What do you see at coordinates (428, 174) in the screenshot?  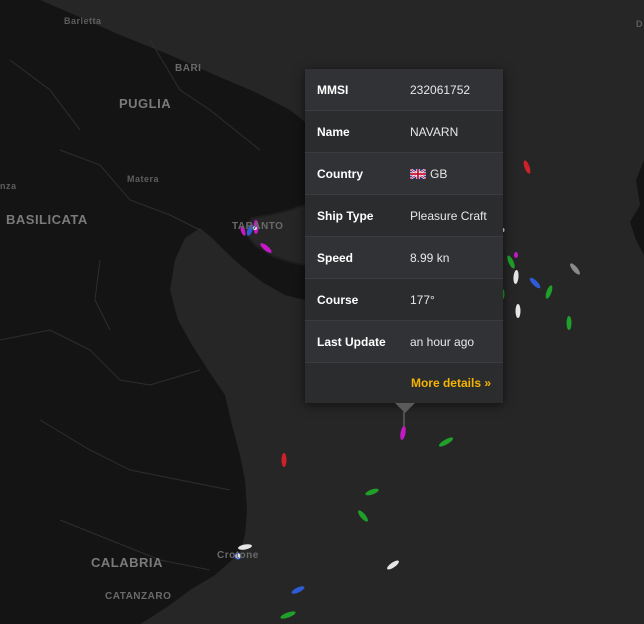 I see `country-value-wrap: GB` at bounding box center [428, 174].